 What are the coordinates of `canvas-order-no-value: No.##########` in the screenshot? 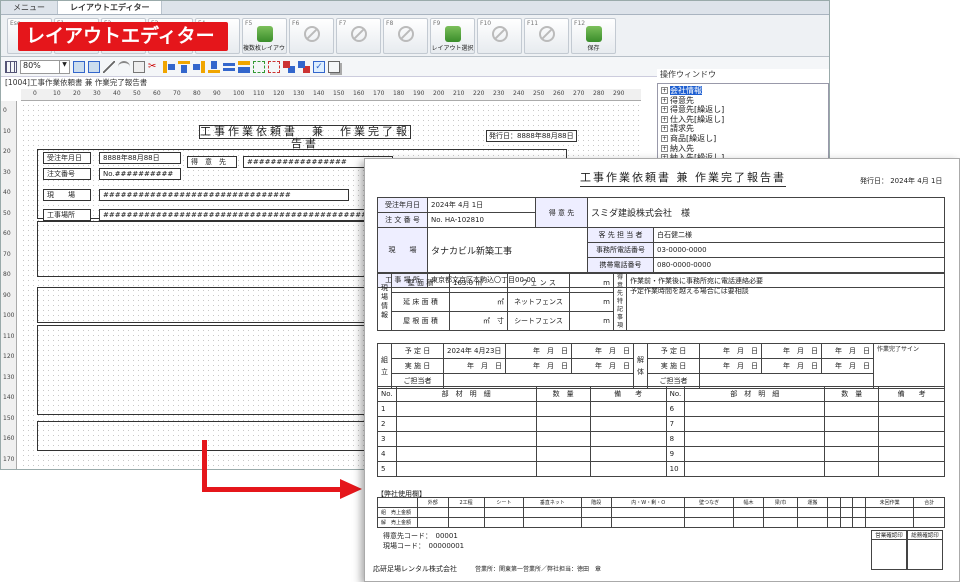 It's located at (140, 174).